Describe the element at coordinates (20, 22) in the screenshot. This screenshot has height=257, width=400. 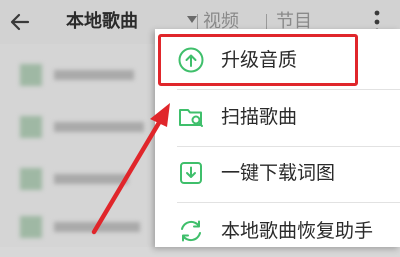
I see `back-arrow-icon` at that location.